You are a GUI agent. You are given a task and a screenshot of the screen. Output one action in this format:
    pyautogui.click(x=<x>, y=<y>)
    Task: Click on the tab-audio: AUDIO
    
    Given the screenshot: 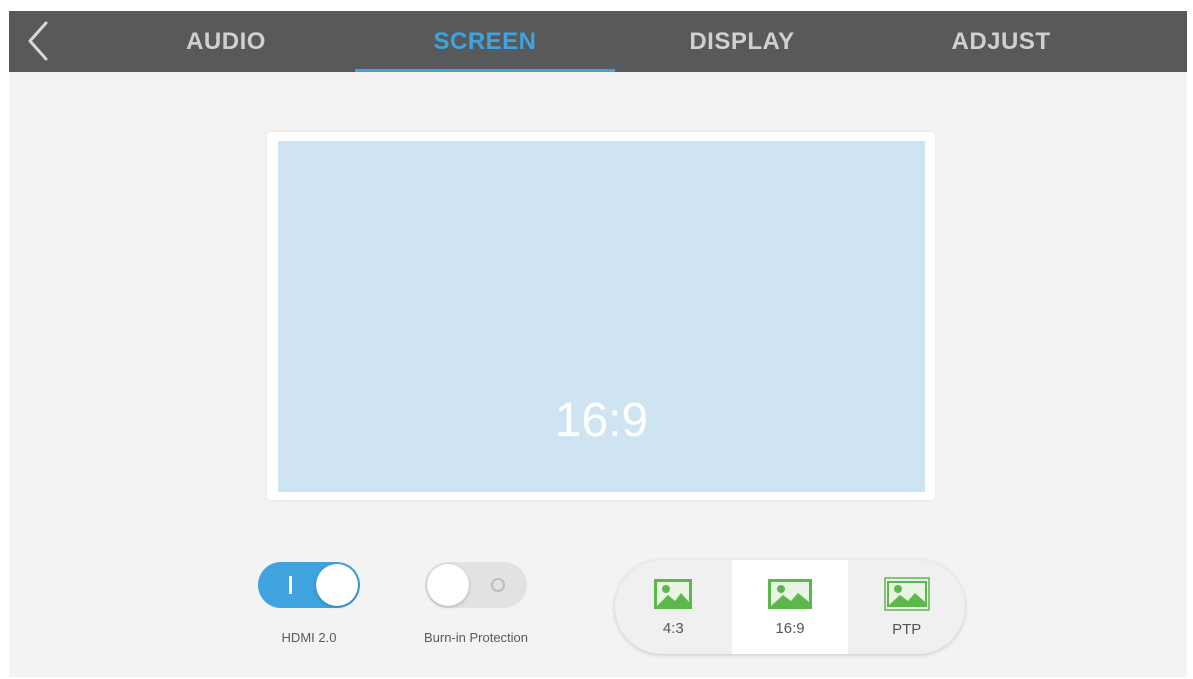 What is the action you would take?
    pyautogui.click(x=226, y=41)
    